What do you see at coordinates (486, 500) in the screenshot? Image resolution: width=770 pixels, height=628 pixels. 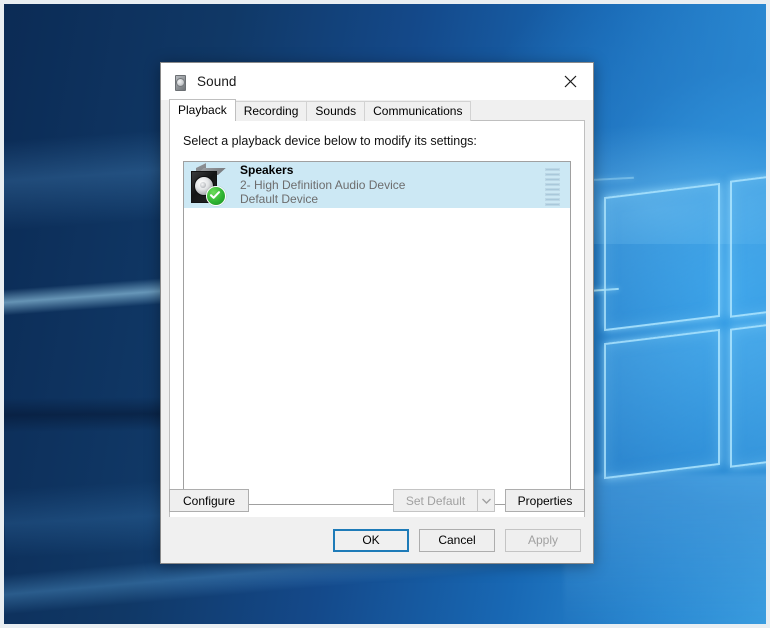 I see `chevron-down-icon` at bounding box center [486, 500].